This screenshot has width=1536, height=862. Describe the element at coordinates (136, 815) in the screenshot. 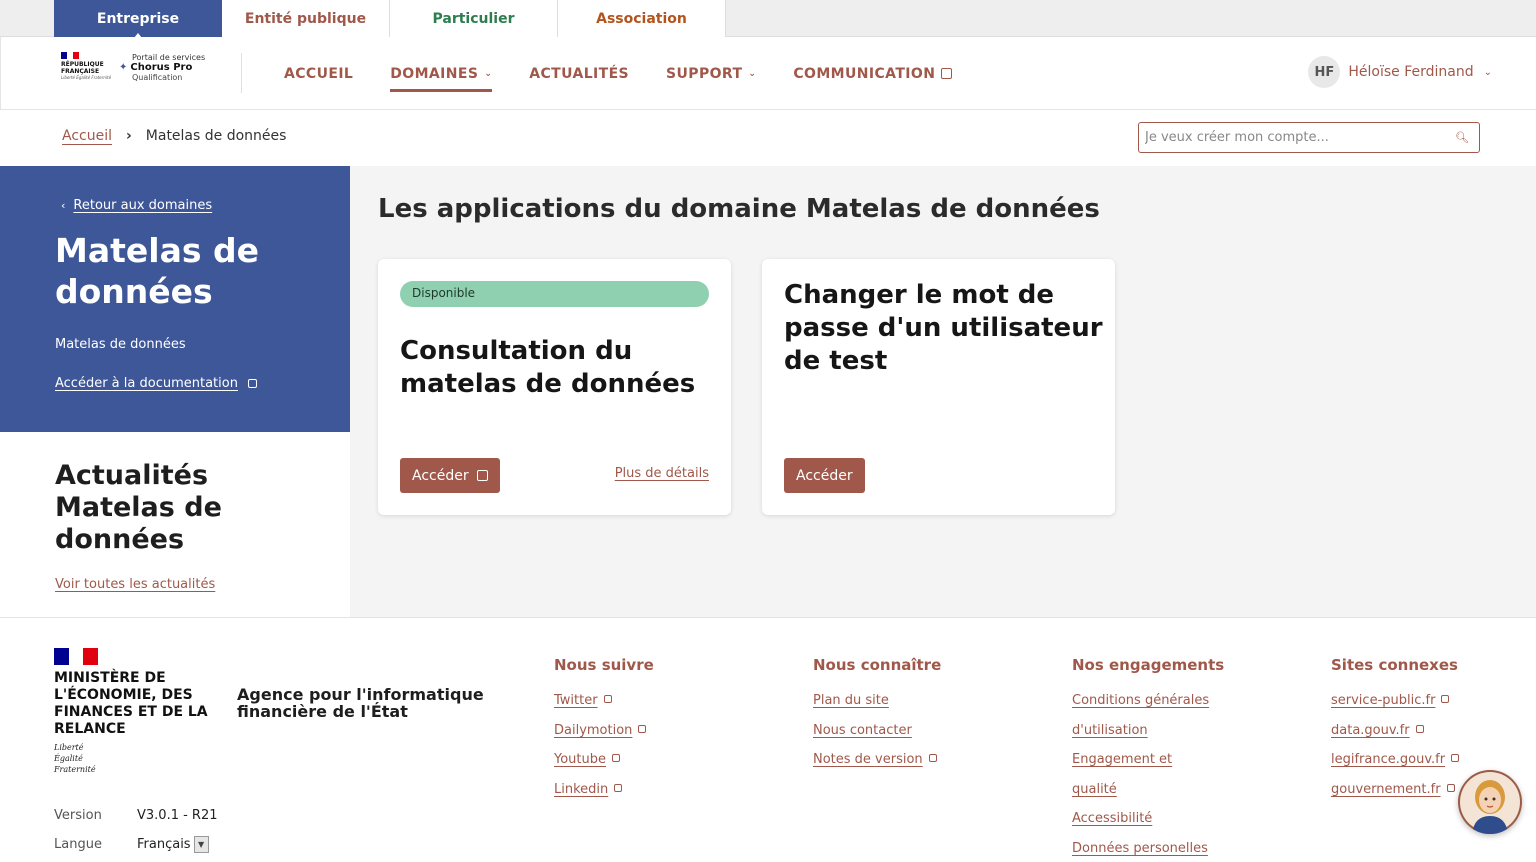

I see `version-info: Version V3.0.1 - R21` at that location.